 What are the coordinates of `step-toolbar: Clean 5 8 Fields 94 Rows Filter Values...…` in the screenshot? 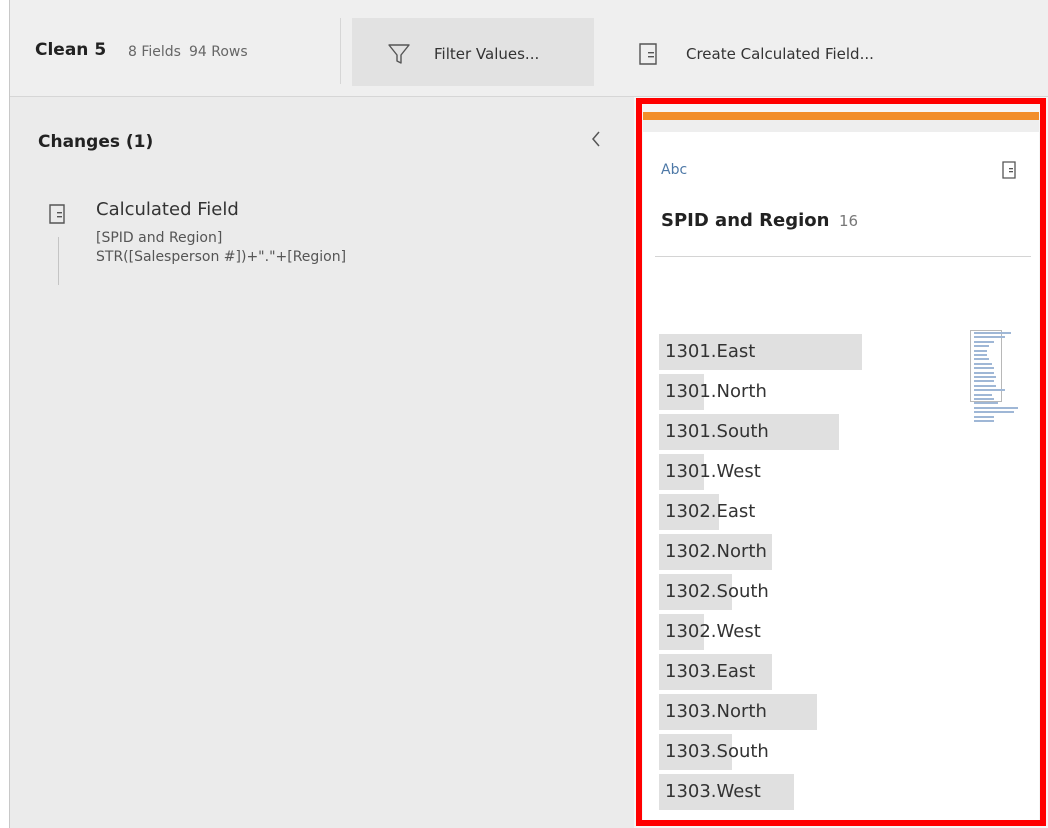 It's located at (529, 48).